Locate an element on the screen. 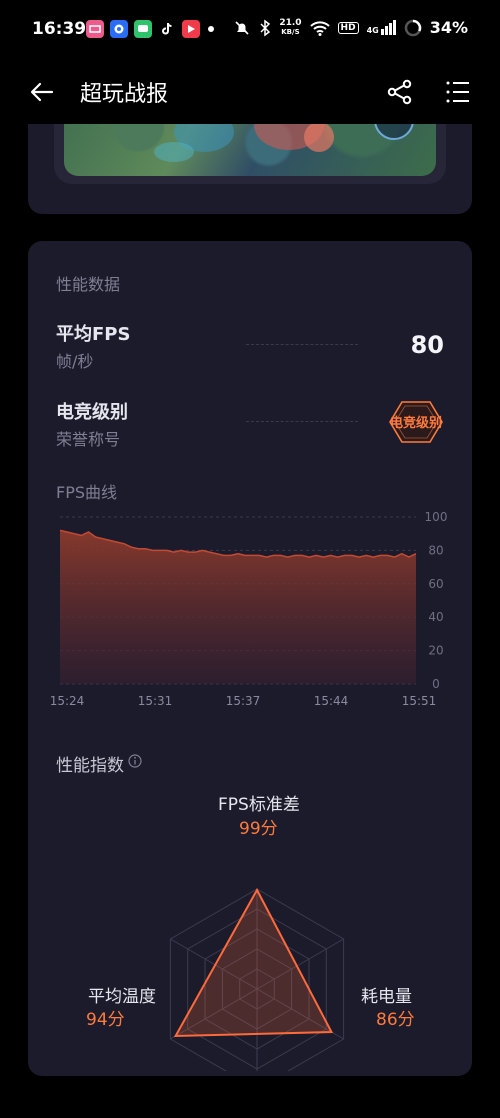 Image resolution: width=500 pixels, height=1118 pixels. mute-bell-icon is located at coordinates (242, 27).